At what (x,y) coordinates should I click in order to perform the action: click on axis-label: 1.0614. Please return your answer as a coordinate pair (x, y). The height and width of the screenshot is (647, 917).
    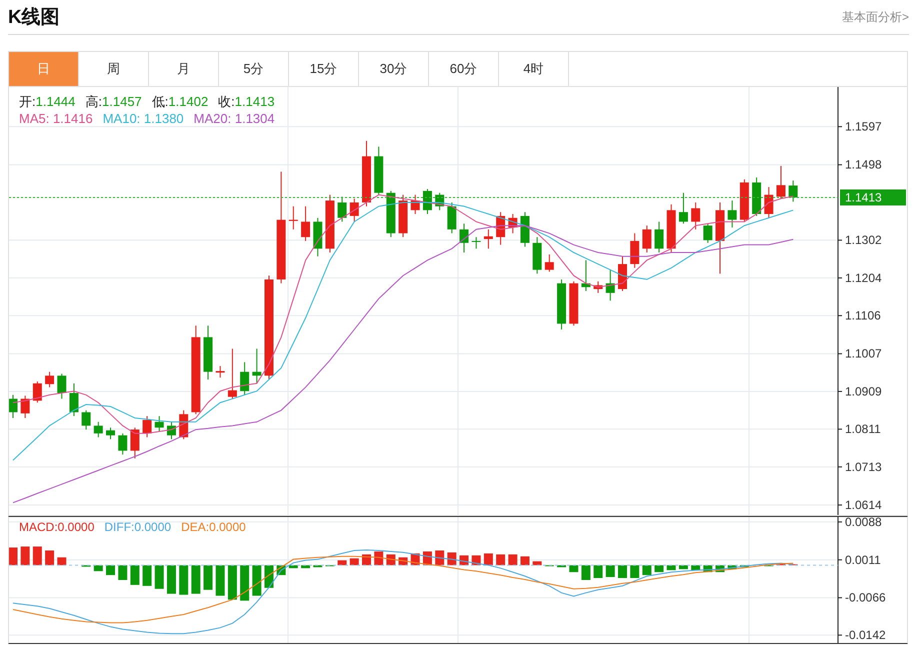
    Looking at the image, I should click on (863, 505).